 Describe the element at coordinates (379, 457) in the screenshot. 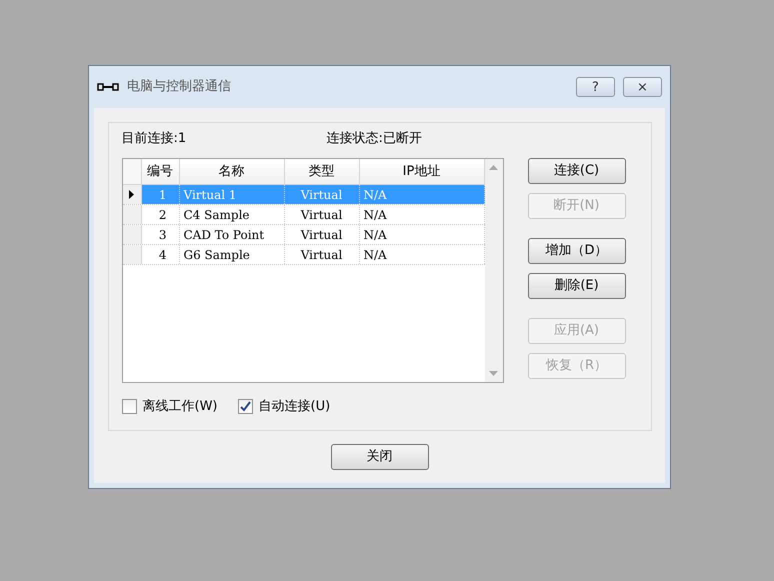

I see `dialog-button: 关闭` at that location.